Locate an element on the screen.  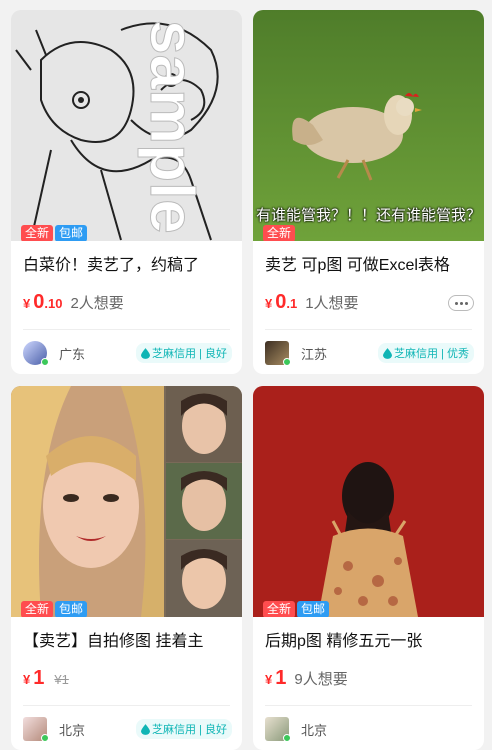
price-row: ¥ 0 .10 2人想要 is located at coordinates (126, 304).